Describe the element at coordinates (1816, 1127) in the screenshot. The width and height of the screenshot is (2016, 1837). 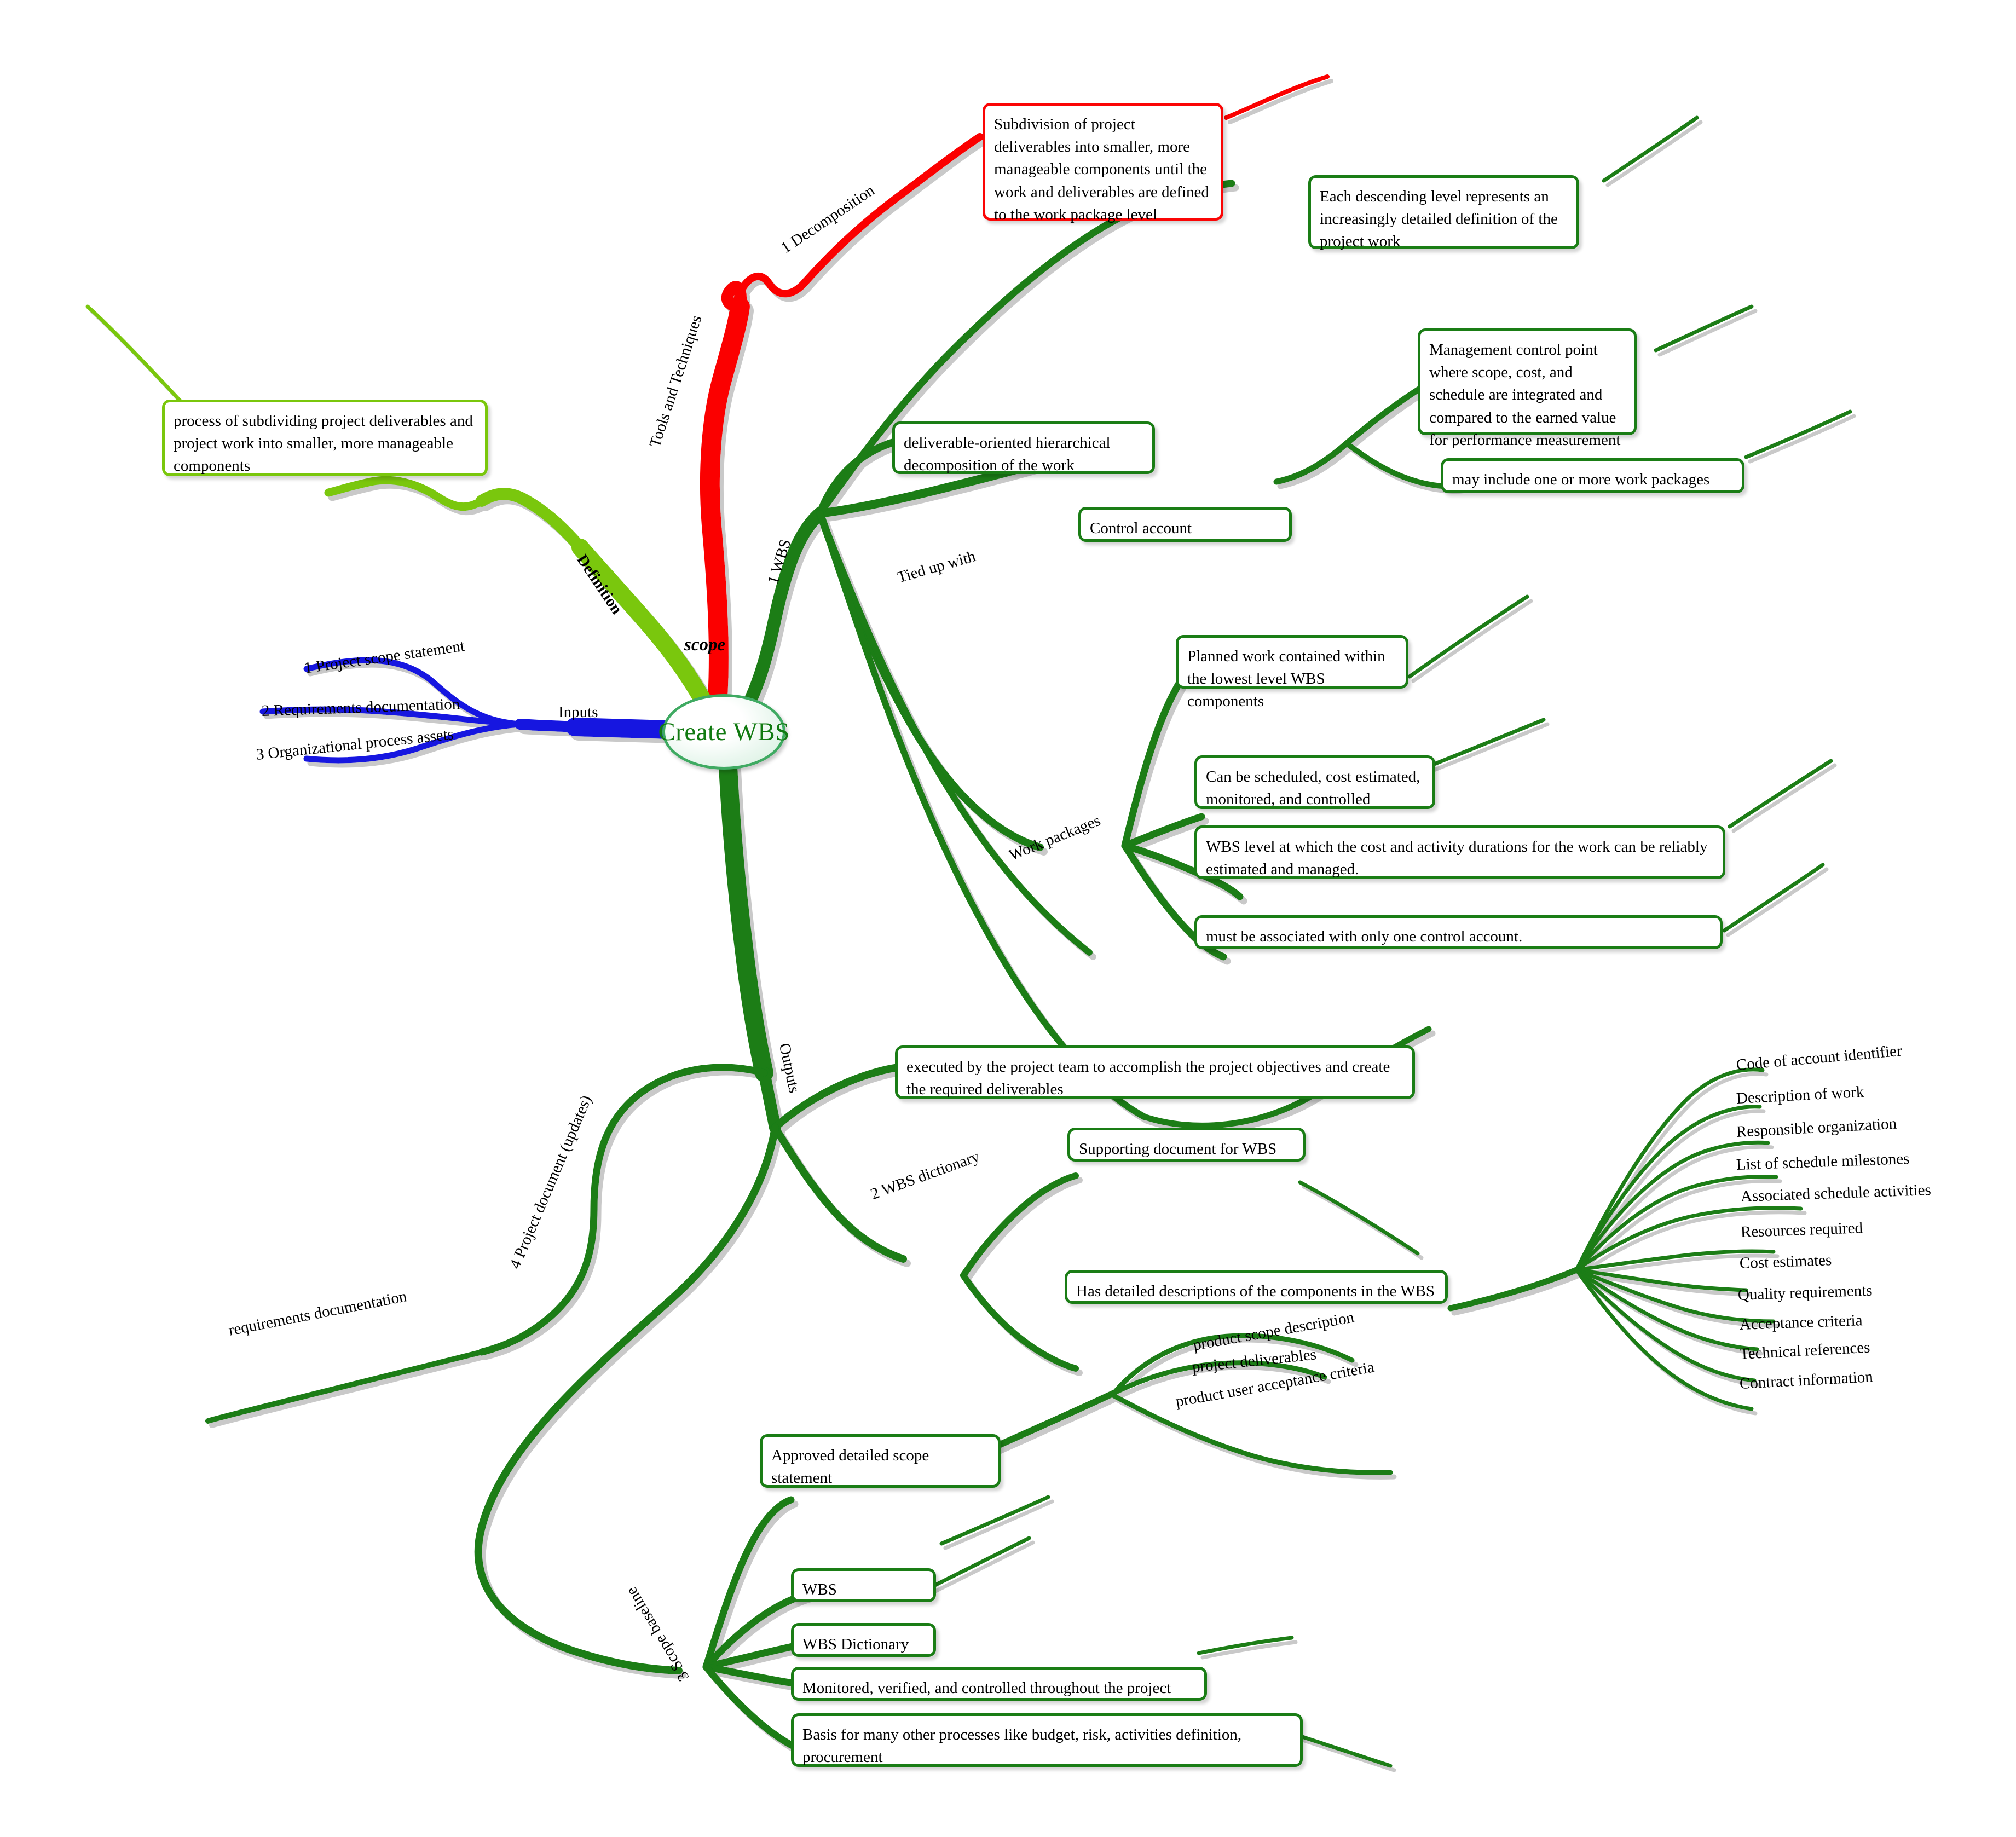
I see `dictionary-detail-3: Responsible organization` at that location.